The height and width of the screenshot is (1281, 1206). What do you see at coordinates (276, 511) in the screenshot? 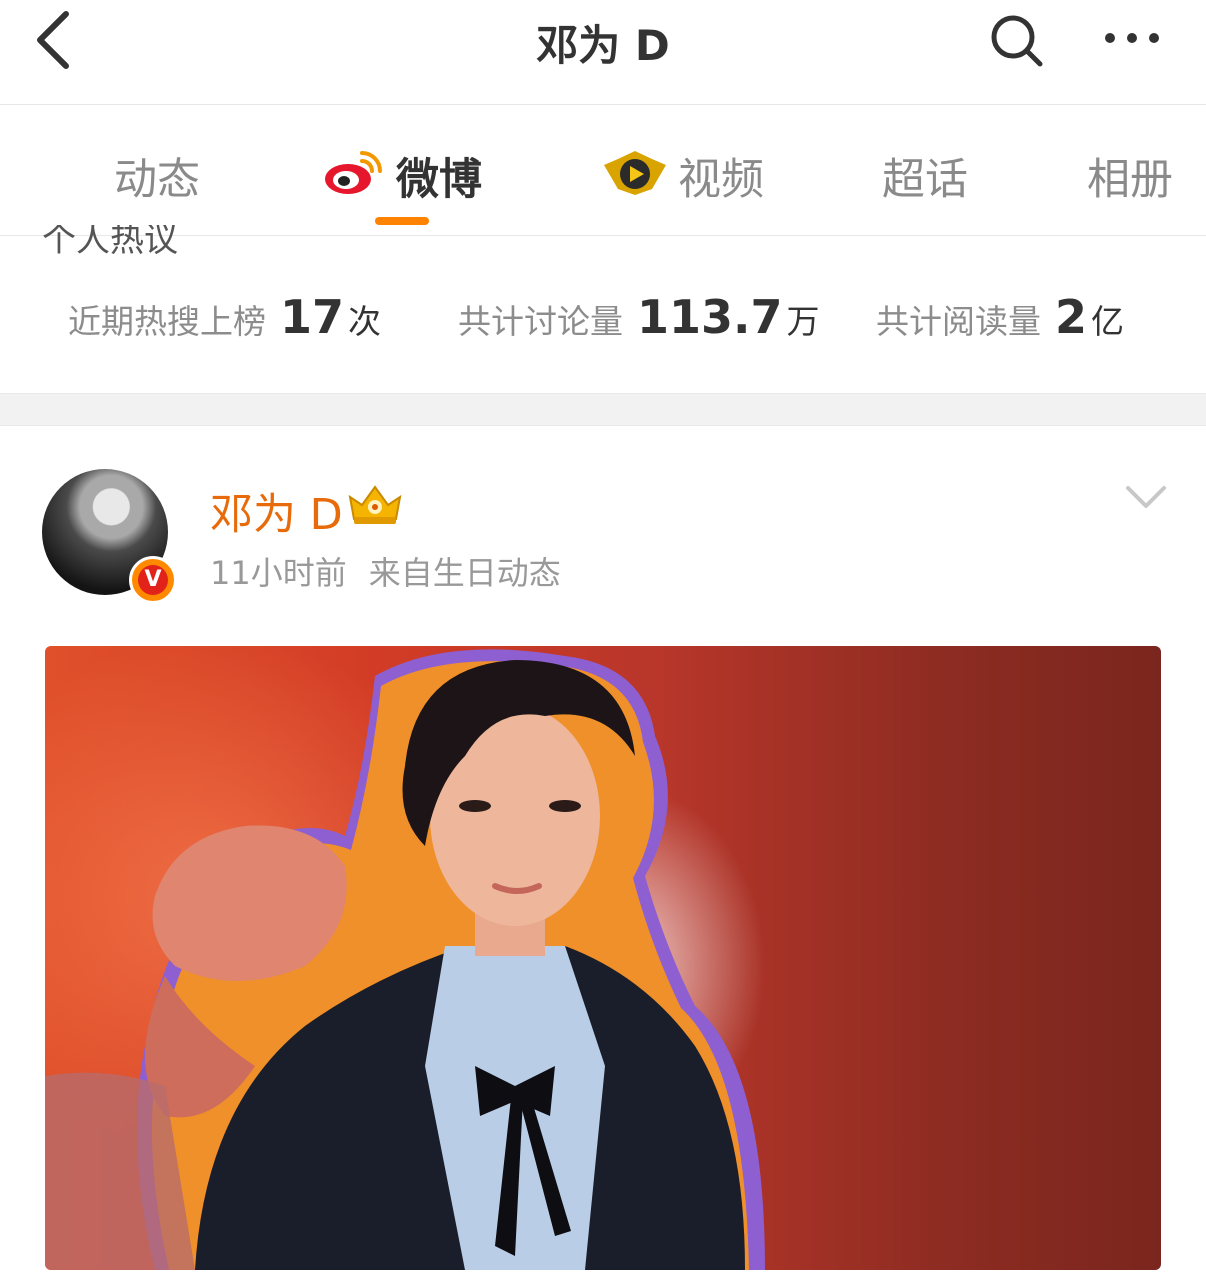
I see `post-author-name: 邓为 D` at bounding box center [276, 511].